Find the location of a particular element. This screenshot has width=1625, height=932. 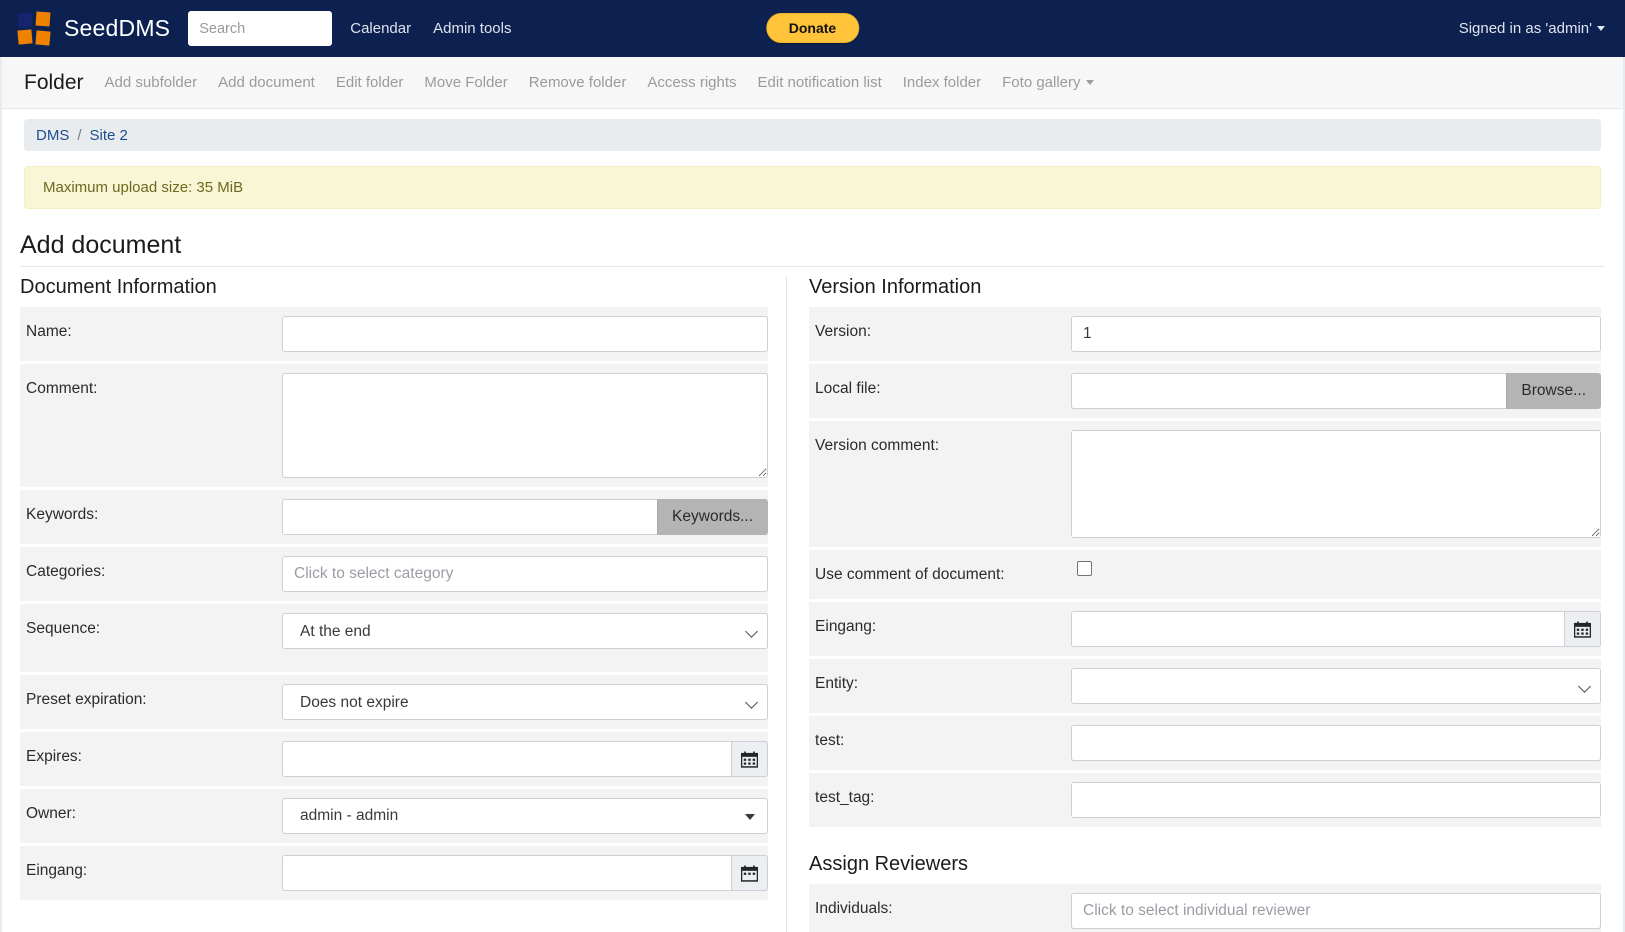

control-preset-expiration: Does not expire is located at coordinates (525, 702).